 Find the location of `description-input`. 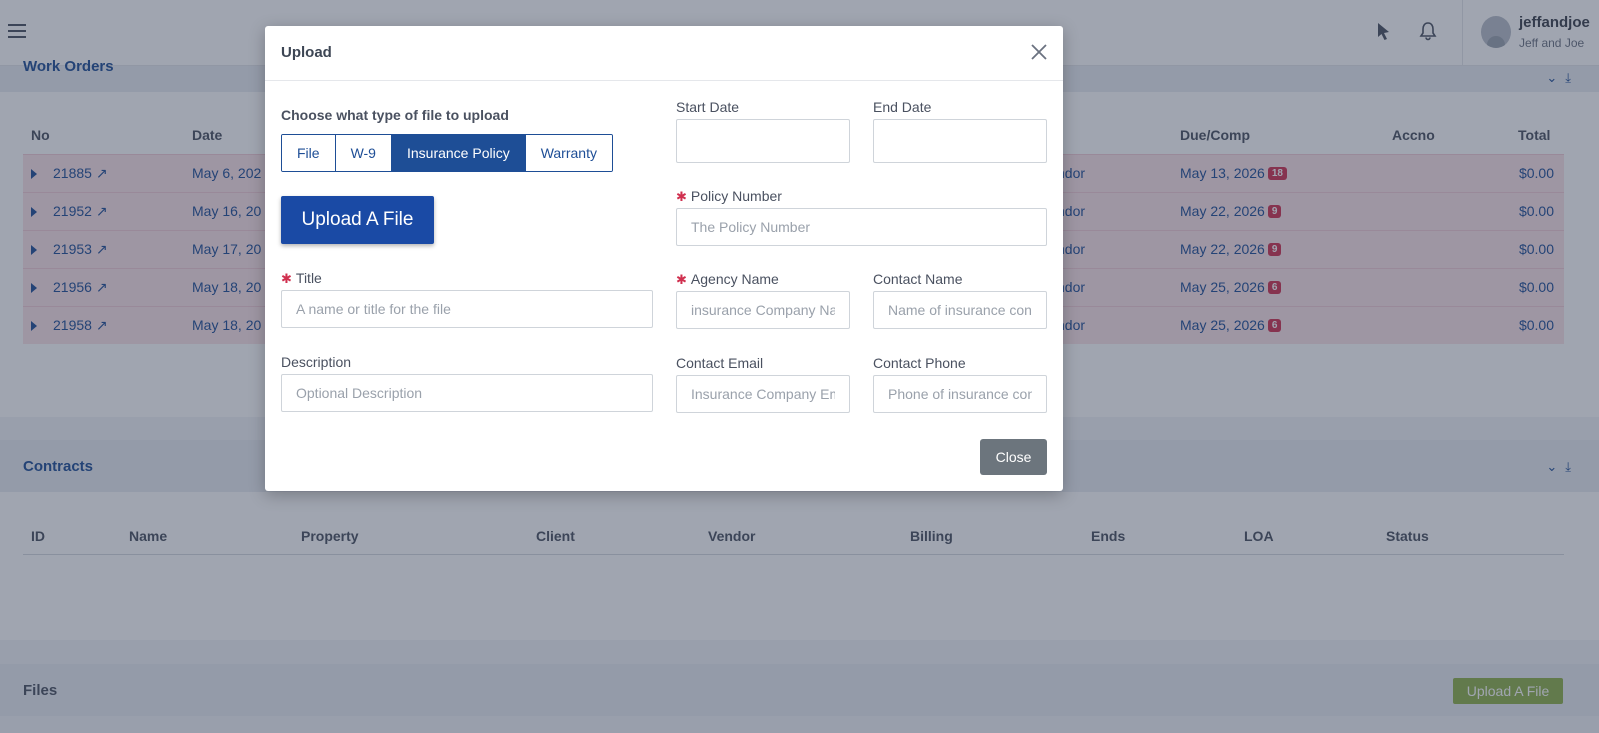

description-input is located at coordinates (467, 393).